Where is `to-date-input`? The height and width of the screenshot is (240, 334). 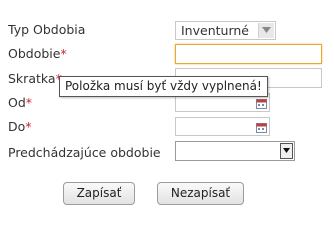
to-date-input is located at coordinates (222, 126).